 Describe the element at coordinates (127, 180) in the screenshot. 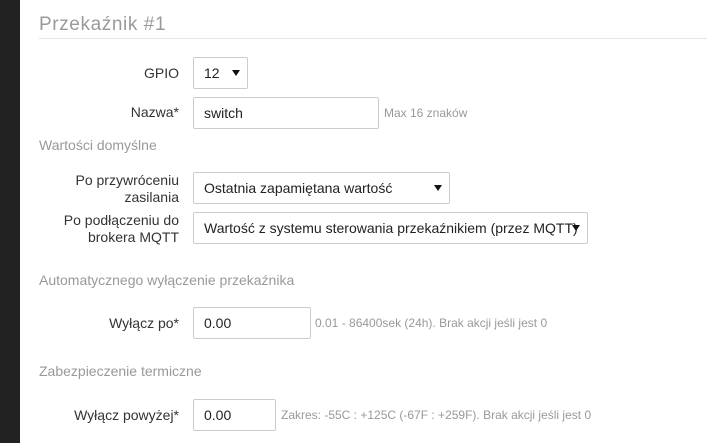

I see `power-restore-label-line1: Po przywróceniu` at that location.